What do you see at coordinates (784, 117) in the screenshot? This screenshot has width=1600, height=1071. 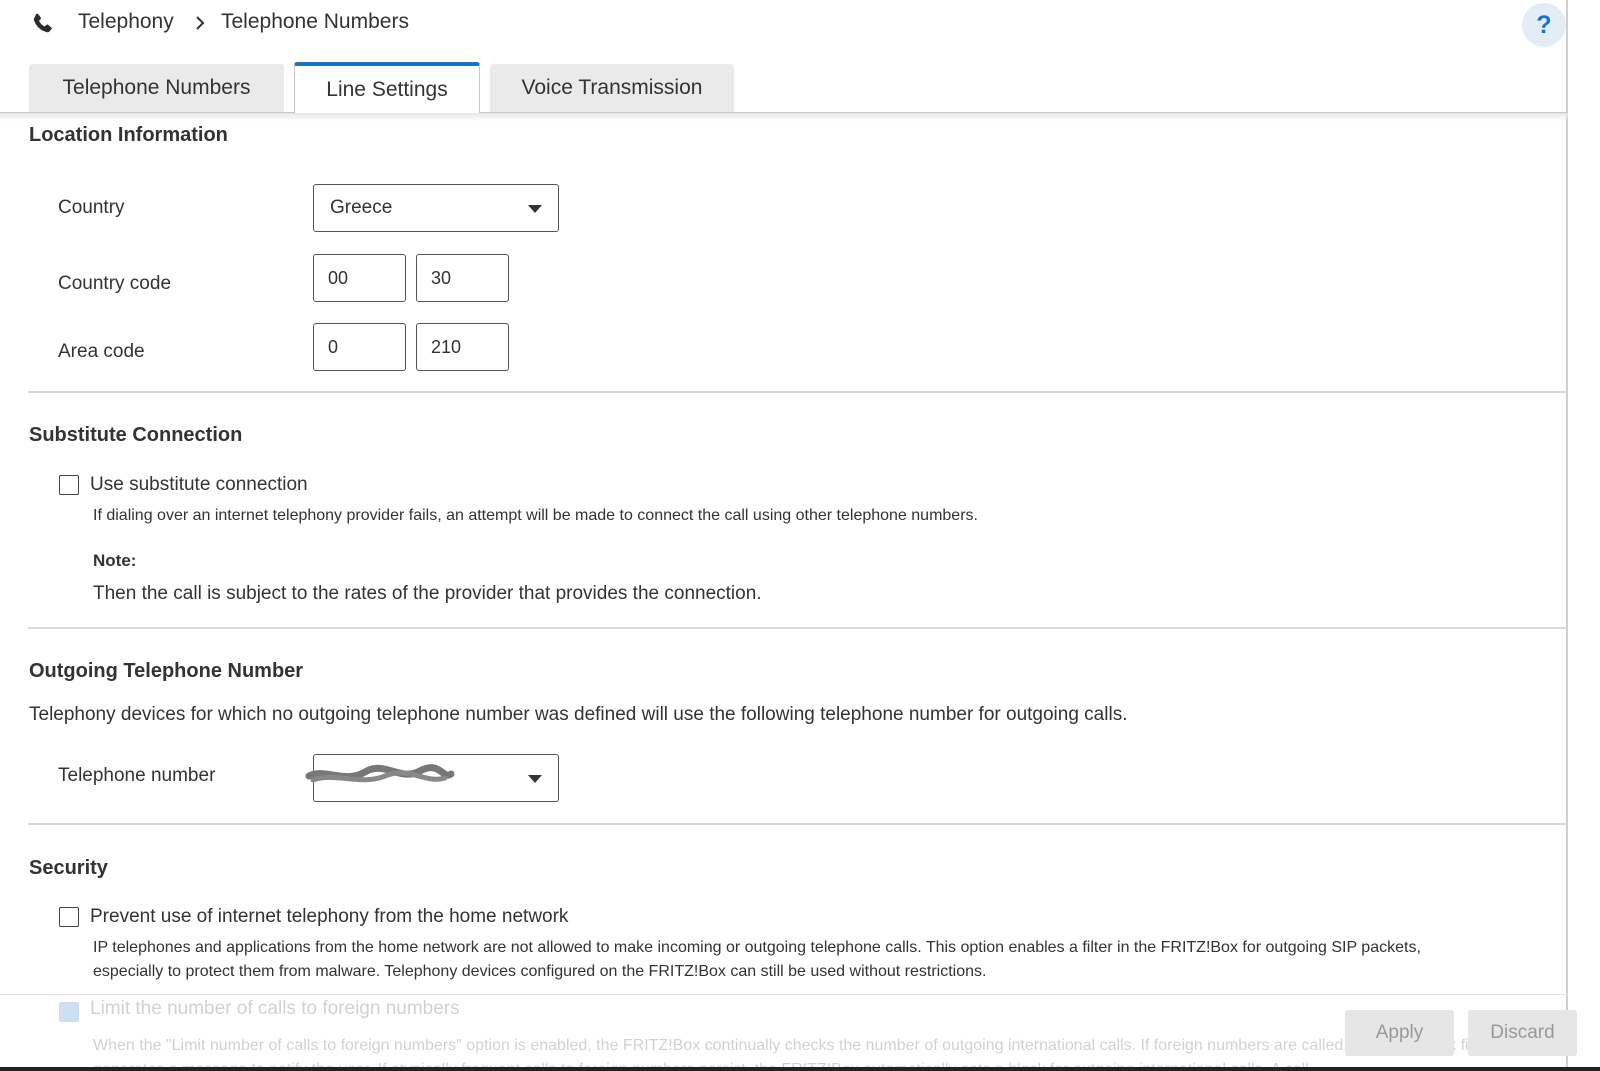 I see `content-shadow` at bounding box center [784, 117].